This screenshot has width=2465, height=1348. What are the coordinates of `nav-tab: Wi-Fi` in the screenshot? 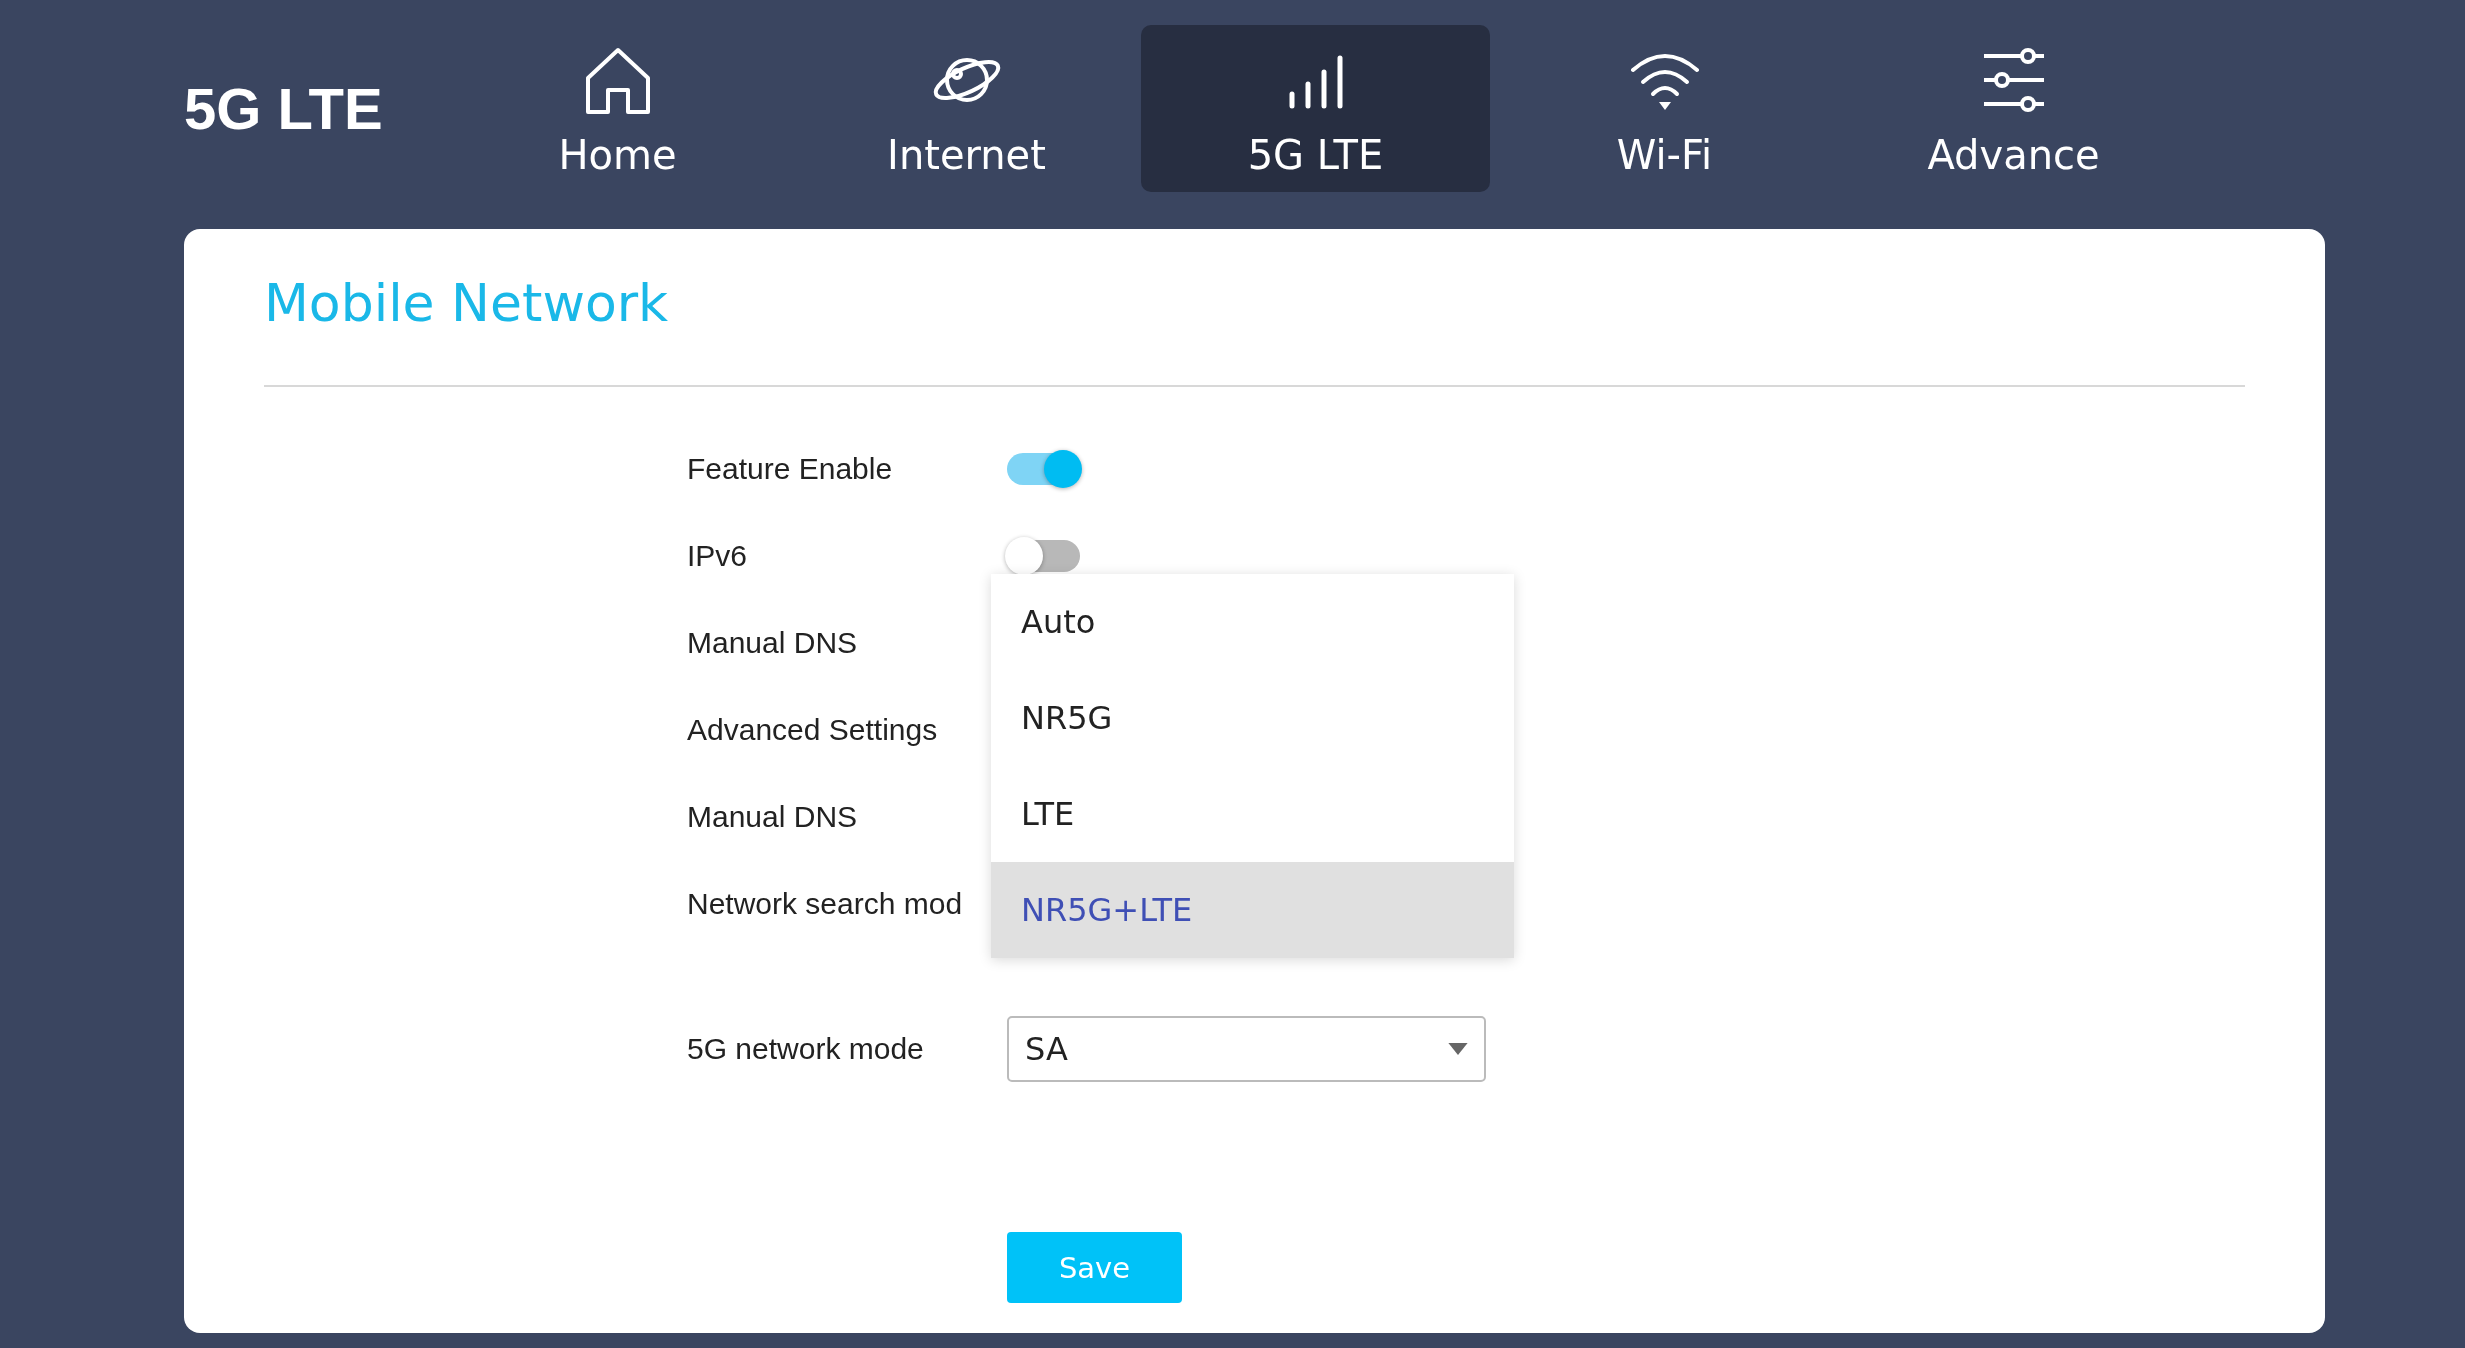 It's located at (1664, 108).